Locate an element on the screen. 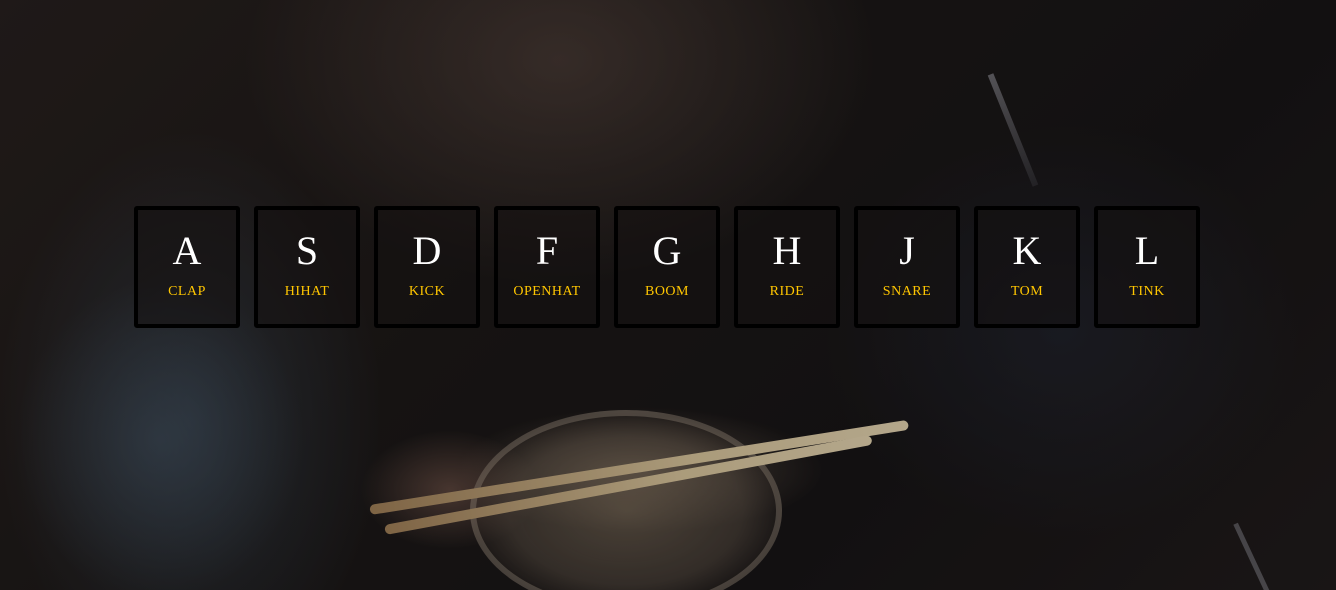 Image resolution: width=1336 pixels, height=590 pixels. drum-key-d: D KICK is located at coordinates (427, 267).